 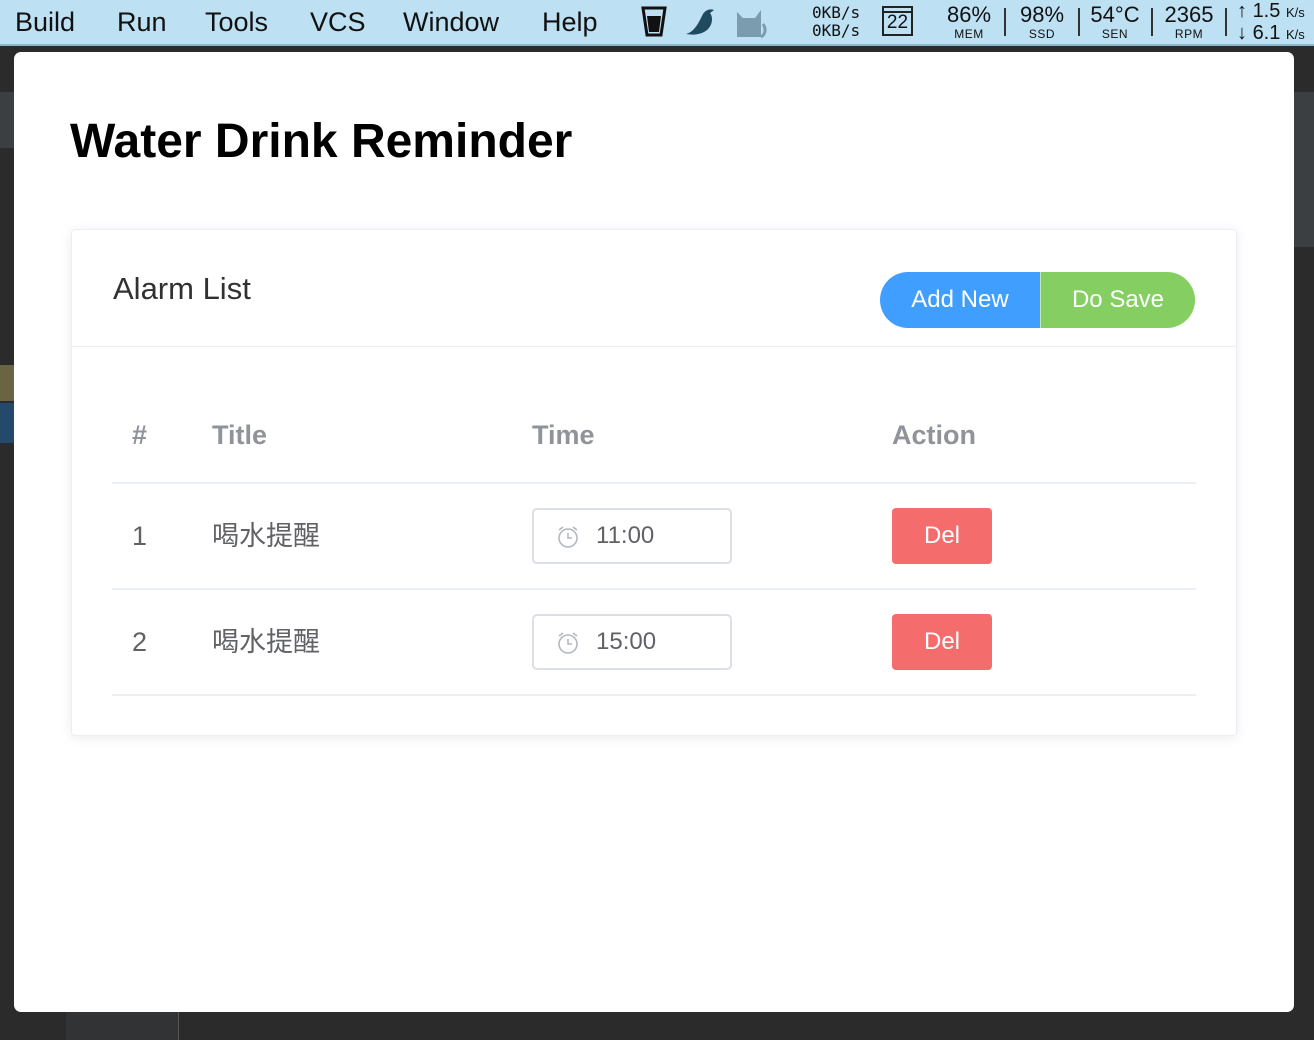 I want to click on time-value: 15:00, so click(x=626, y=641).